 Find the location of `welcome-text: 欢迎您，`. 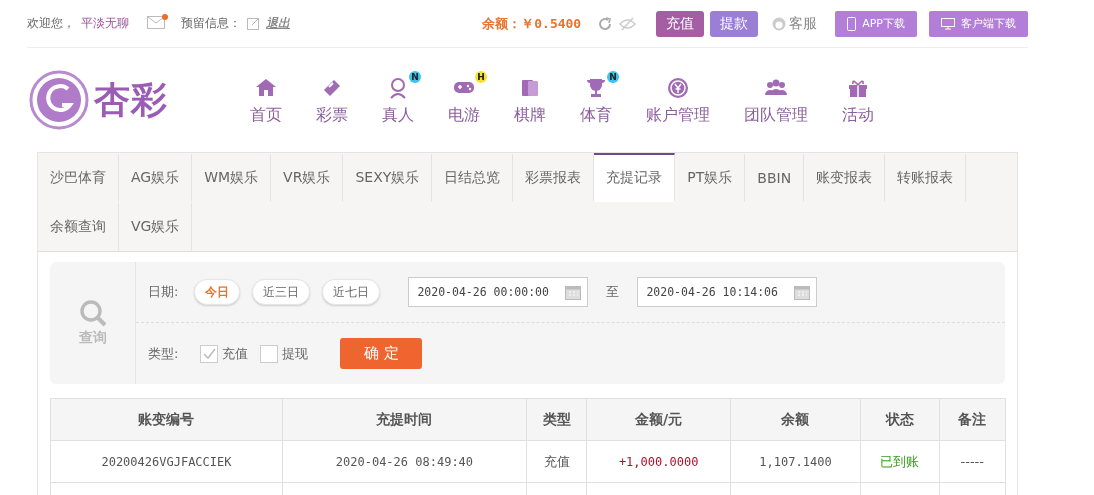

welcome-text: 欢迎您， is located at coordinates (51, 23).